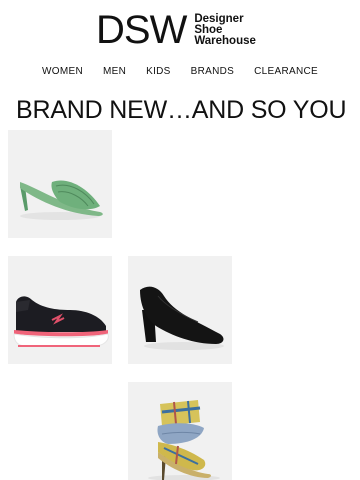  I want to click on plaid-denim-heeled-bootie-icon, so click(180, 431).